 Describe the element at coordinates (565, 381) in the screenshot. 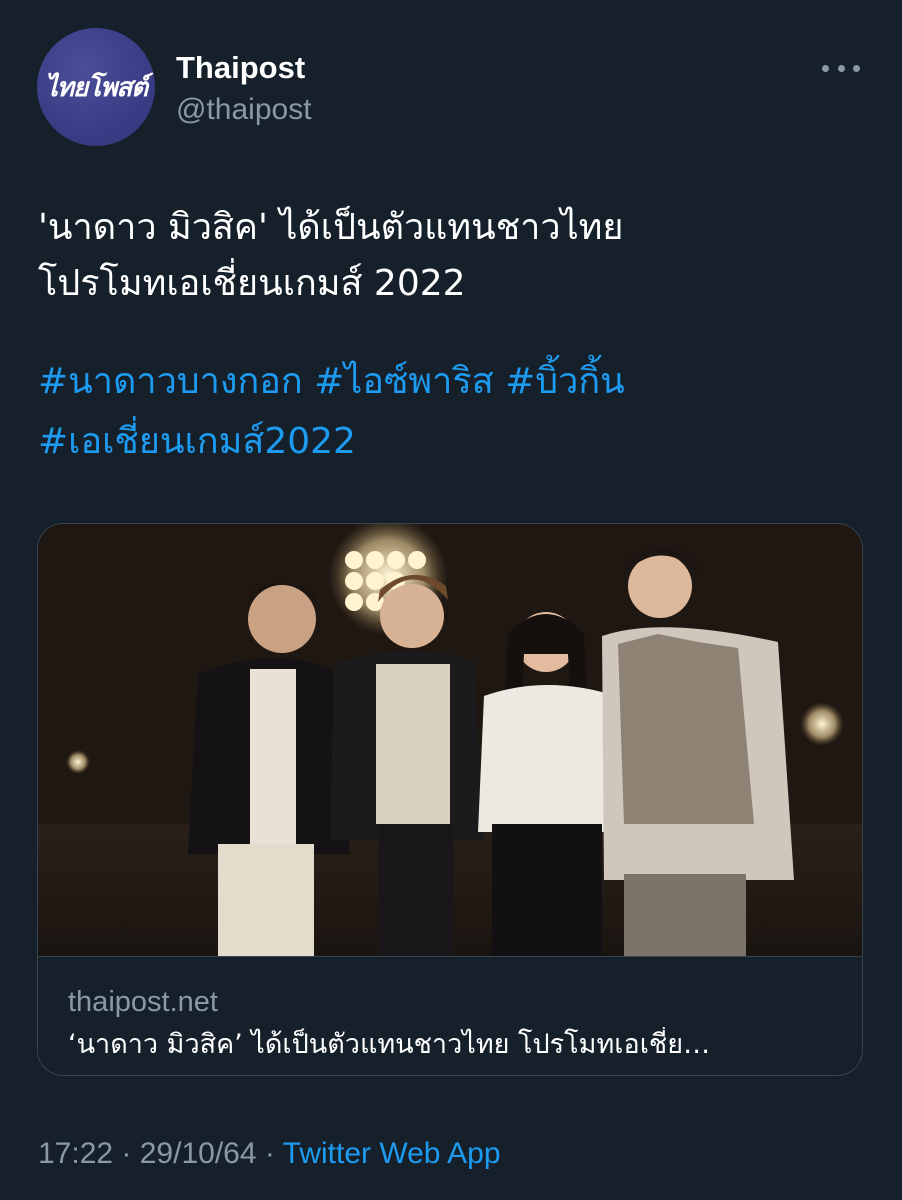

I see `hashtag-link: #บิ้วกิ้น` at that location.